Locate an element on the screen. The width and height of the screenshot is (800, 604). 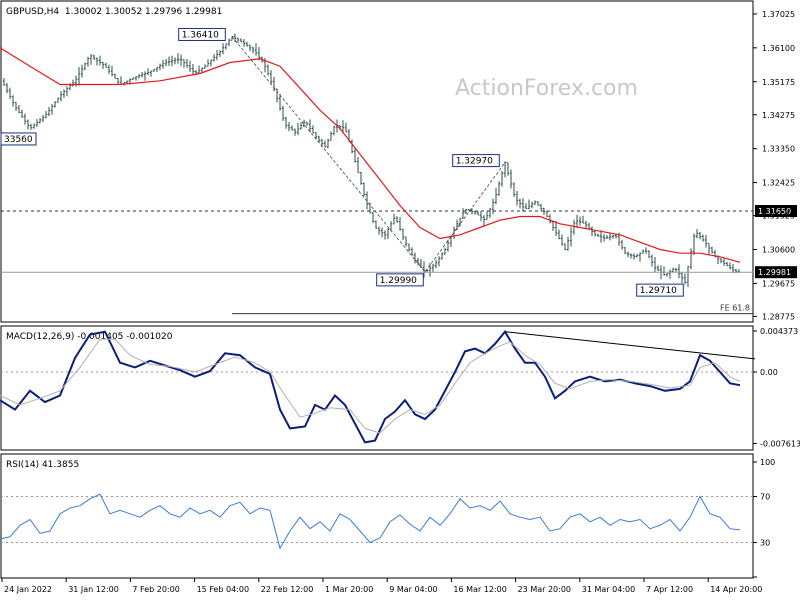
swing-label: 1.29710 is located at coordinates (658, 291).